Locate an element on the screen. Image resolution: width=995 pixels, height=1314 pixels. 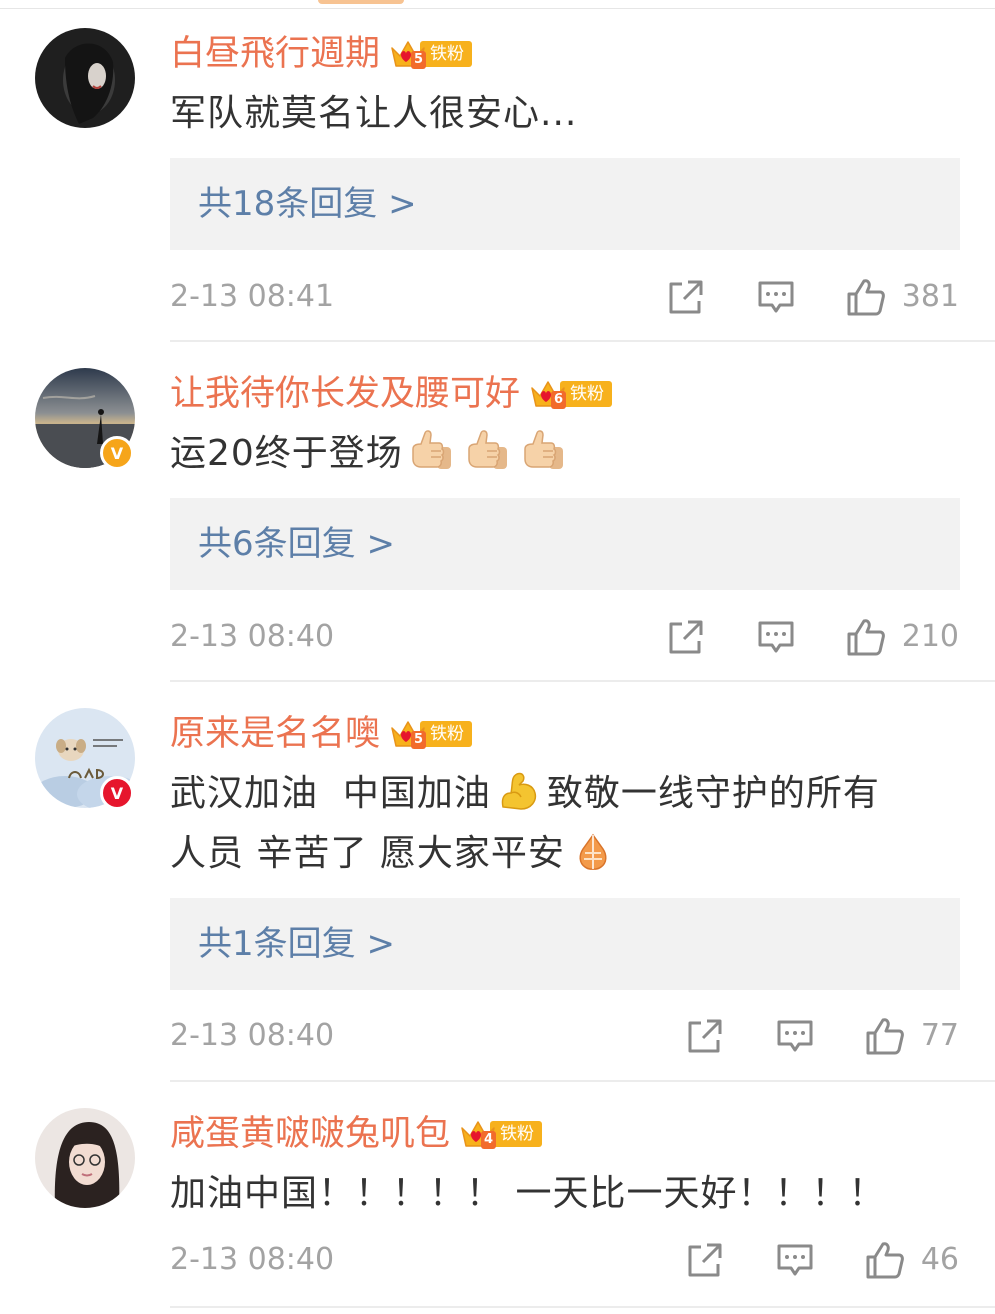
replies-count-label: 共1条回复 is located at coordinates (277, 944).